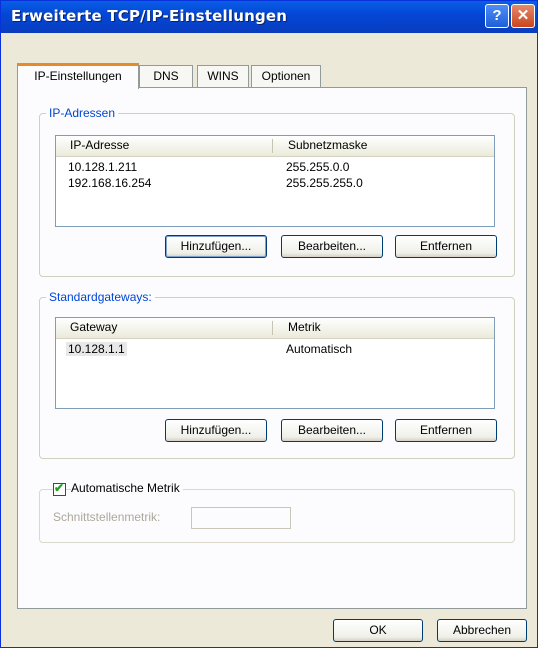 This screenshot has width=538, height=648. What do you see at coordinates (127, 488) in the screenshot?
I see `automatic-metric-label: Automatische Metrik` at bounding box center [127, 488].